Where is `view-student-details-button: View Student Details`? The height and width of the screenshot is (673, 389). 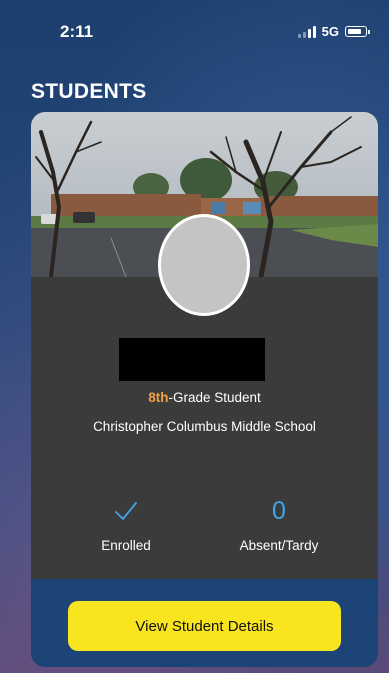
view-student-details-button: View Student Details is located at coordinates (204, 626).